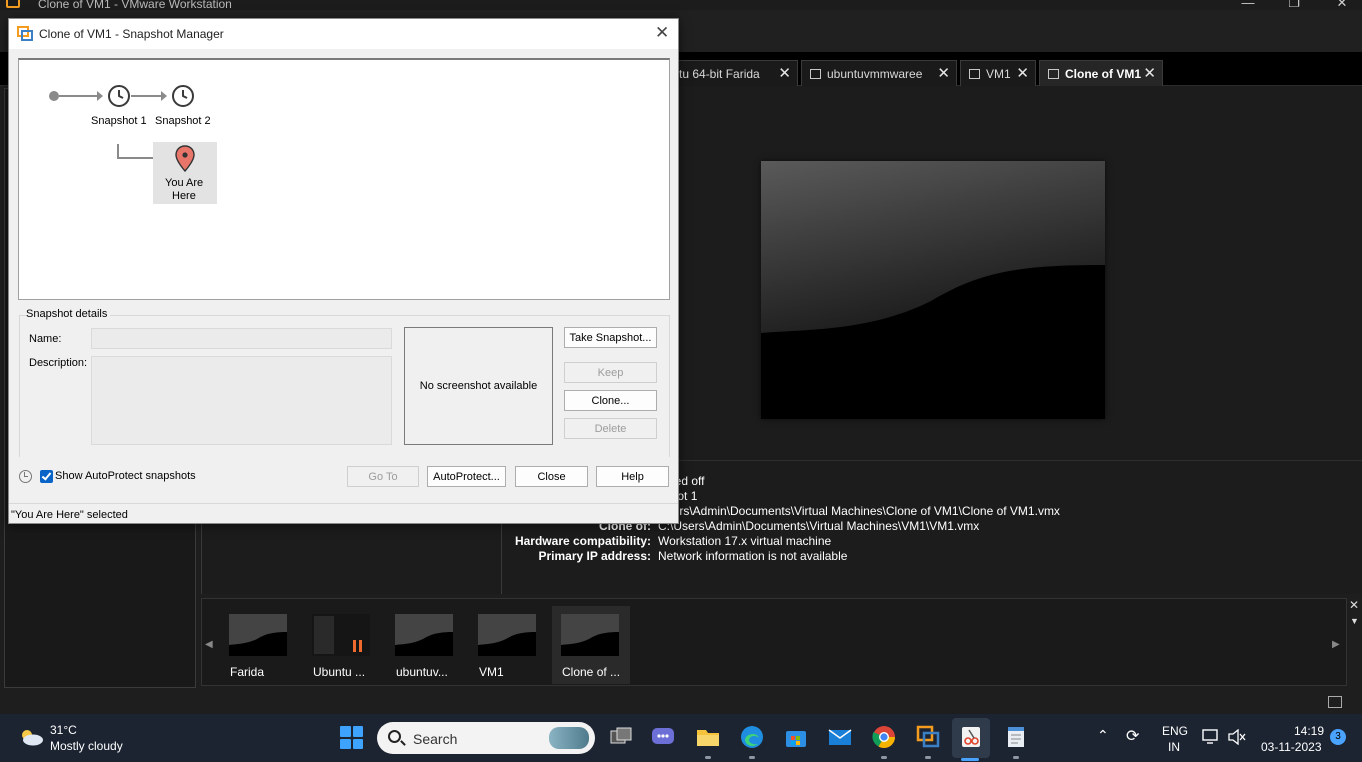 The width and height of the screenshot is (1362, 762). I want to click on message-log-icon, so click(1335, 702).